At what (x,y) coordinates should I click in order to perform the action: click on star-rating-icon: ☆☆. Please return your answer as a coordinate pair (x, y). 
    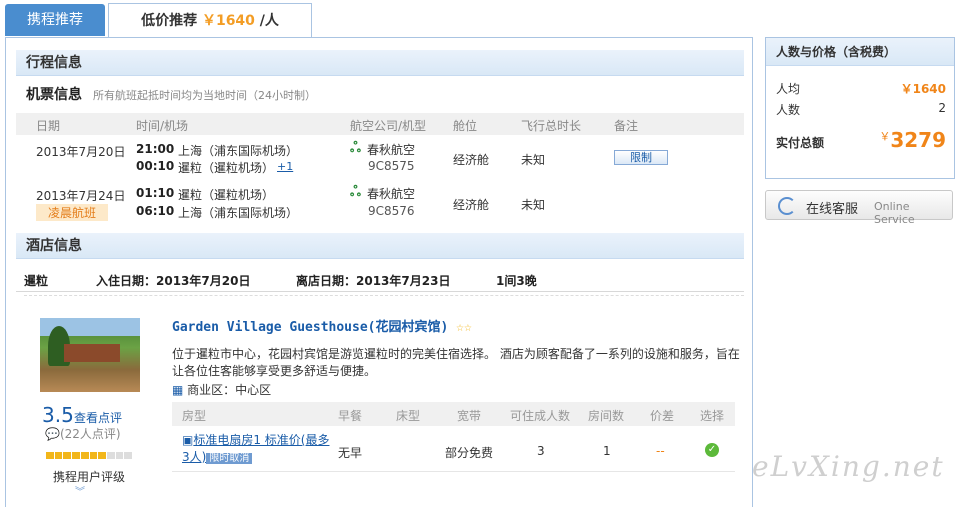
    Looking at the image, I should click on (464, 327).